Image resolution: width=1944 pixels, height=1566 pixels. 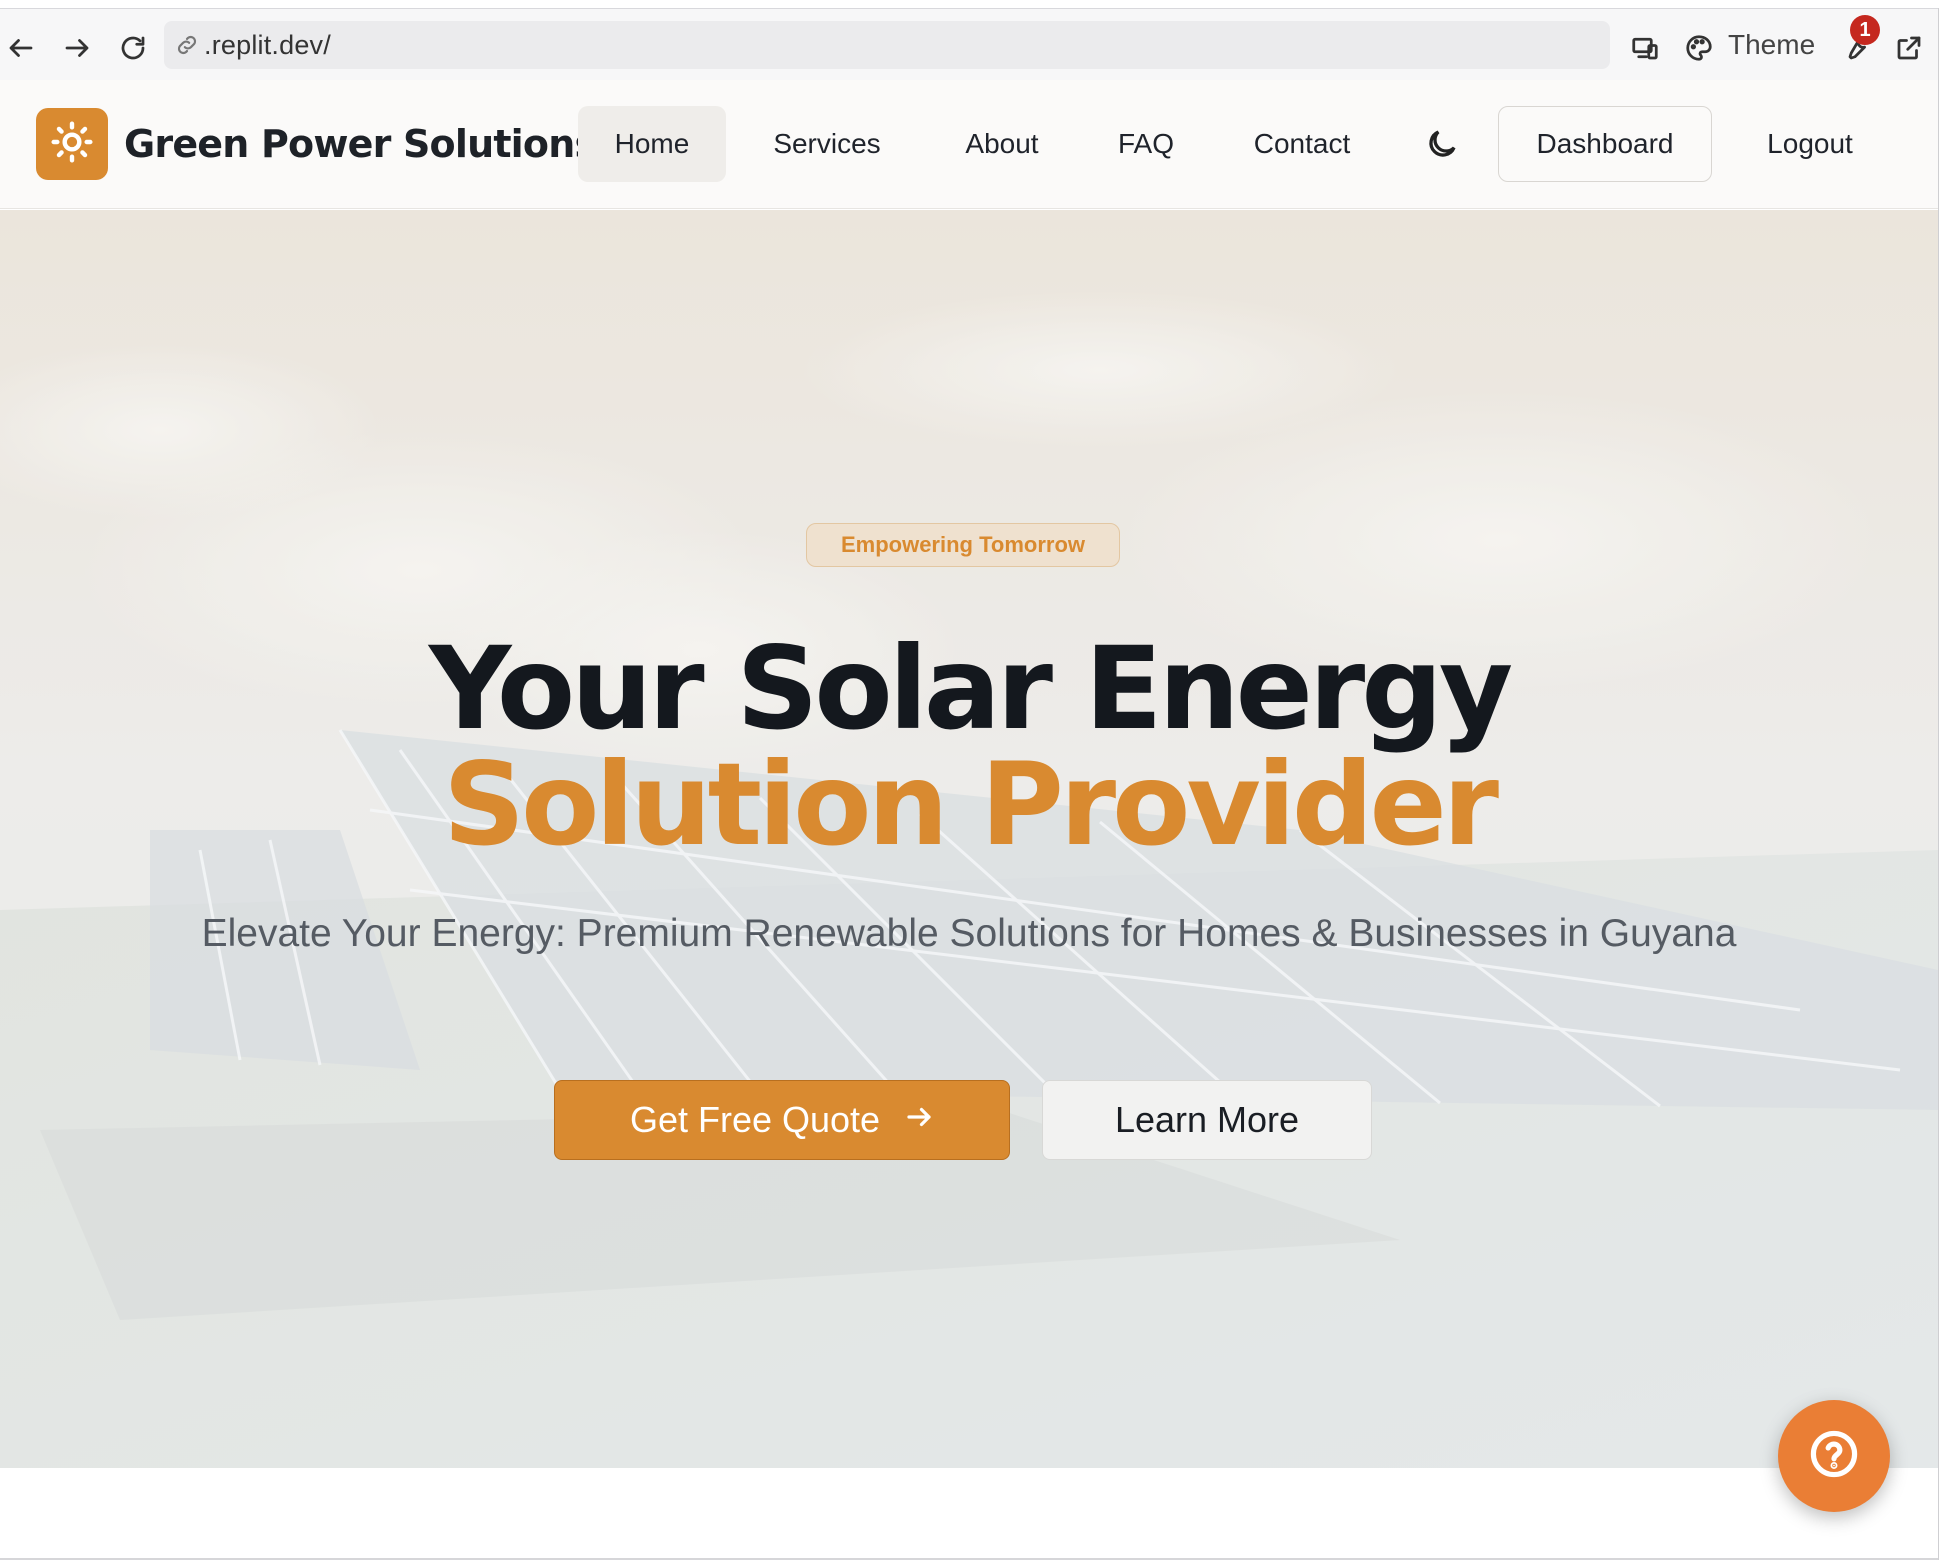 I want to click on nav-contact: Contact, so click(x=1302, y=144).